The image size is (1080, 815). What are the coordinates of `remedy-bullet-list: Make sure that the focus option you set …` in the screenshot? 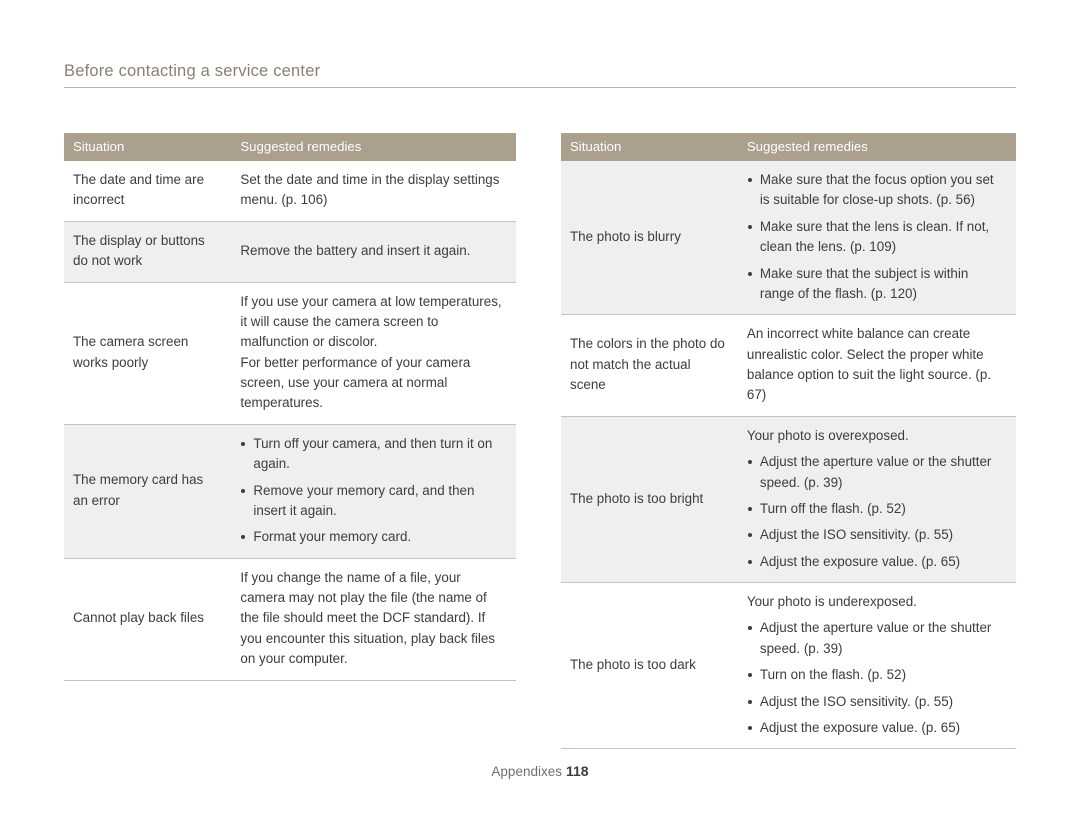 It's located at (876, 237).